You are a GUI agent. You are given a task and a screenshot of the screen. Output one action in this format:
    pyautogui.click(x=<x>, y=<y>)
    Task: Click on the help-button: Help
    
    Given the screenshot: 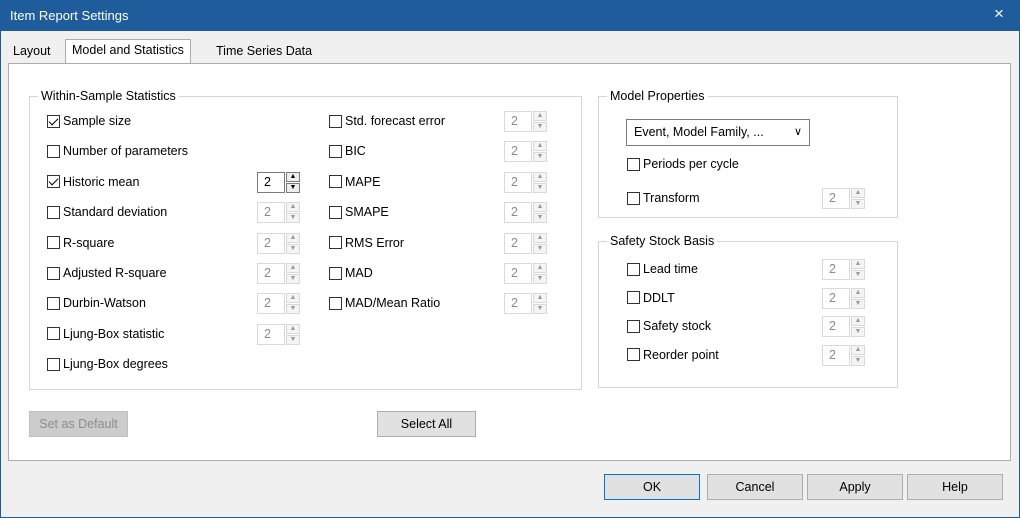 What is the action you would take?
    pyautogui.click(x=955, y=487)
    